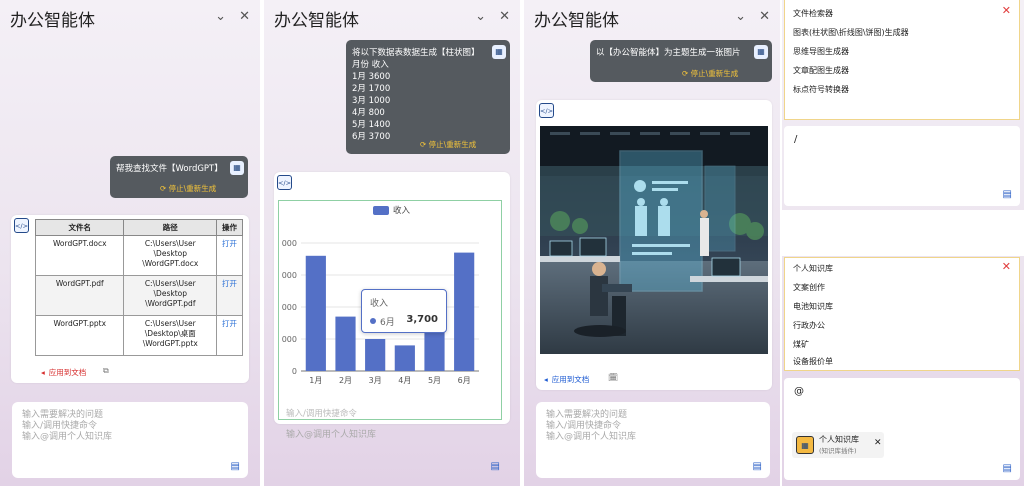 This screenshot has height=486, width=1024. Describe the element at coordinates (902, 166) in the screenshot. I see `slash-command-input: / ▤` at that location.